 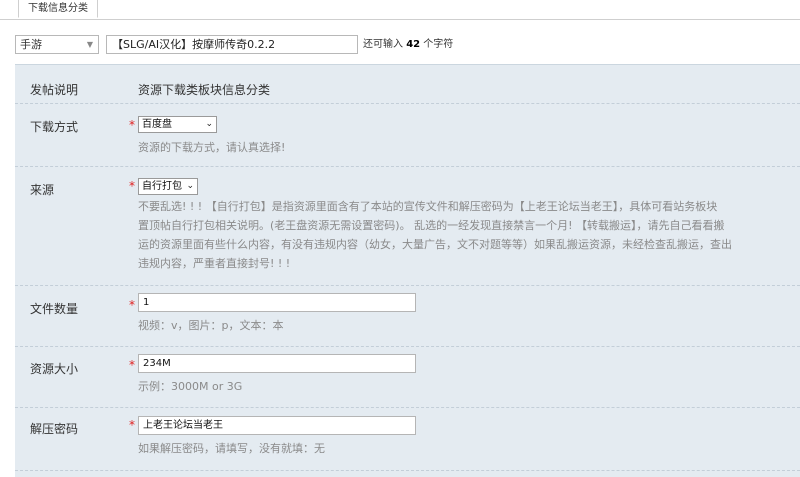 What do you see at coordinates (54, 429) in the screenshot?
I see `password-label: 解压密码` at bounding box center [54, 429].